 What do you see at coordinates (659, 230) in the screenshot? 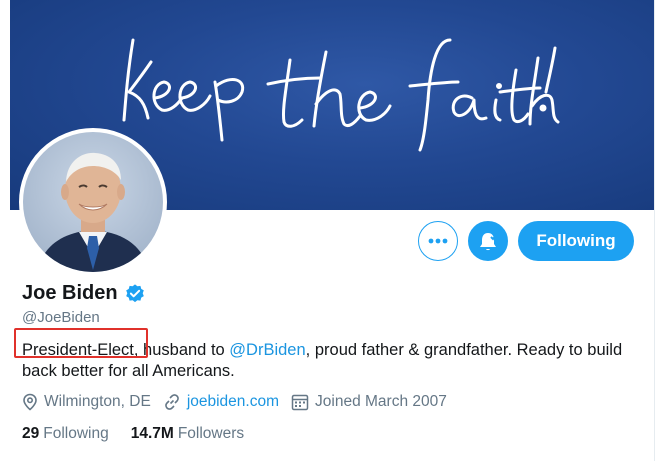
I see `page-margin-right` at bounding box center [659, 230].